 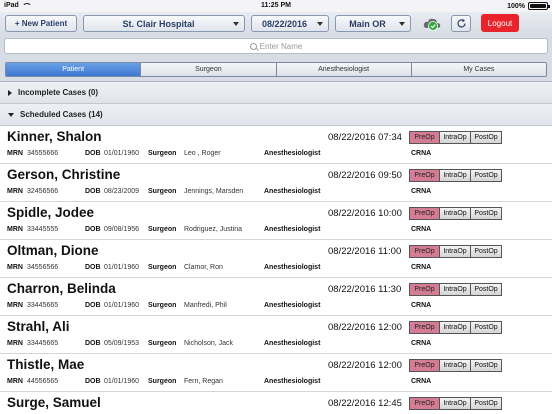 I want to click on cloud-check-icon, so click(x=432, y=24).